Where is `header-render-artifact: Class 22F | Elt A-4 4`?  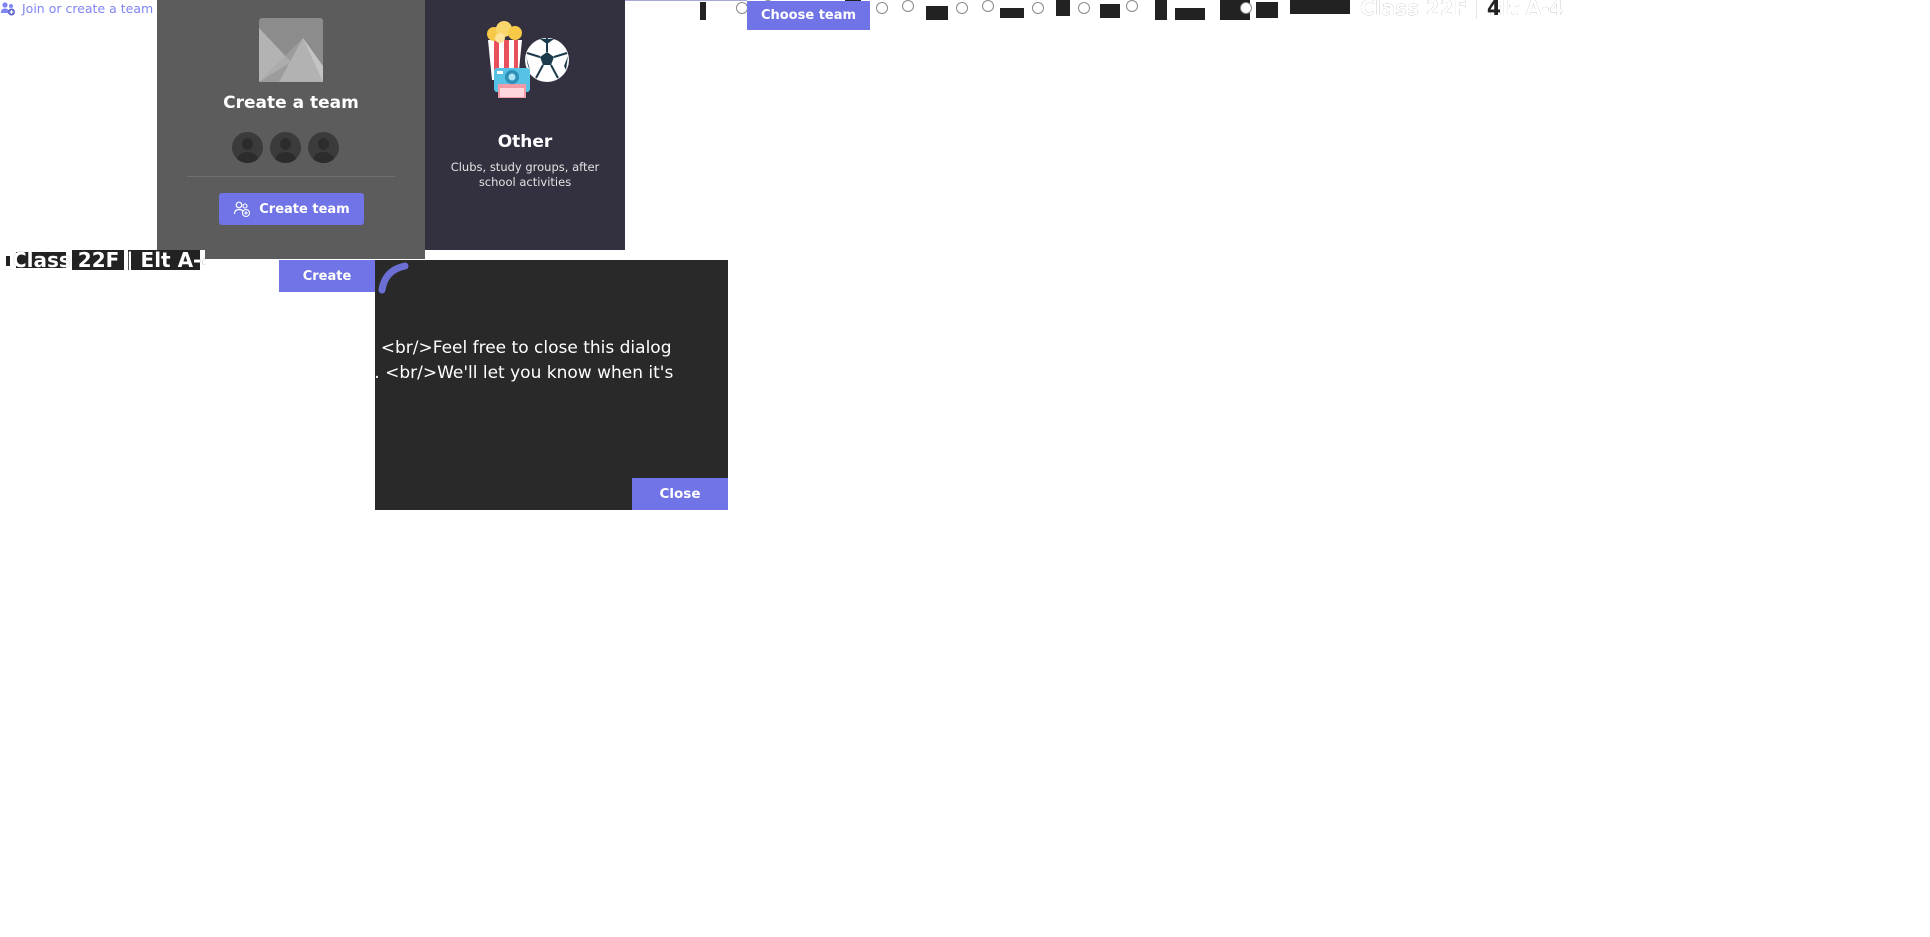
header-render-artifact: Class 22F | Elt A-4 4 is located at coordinates (1300, 11).